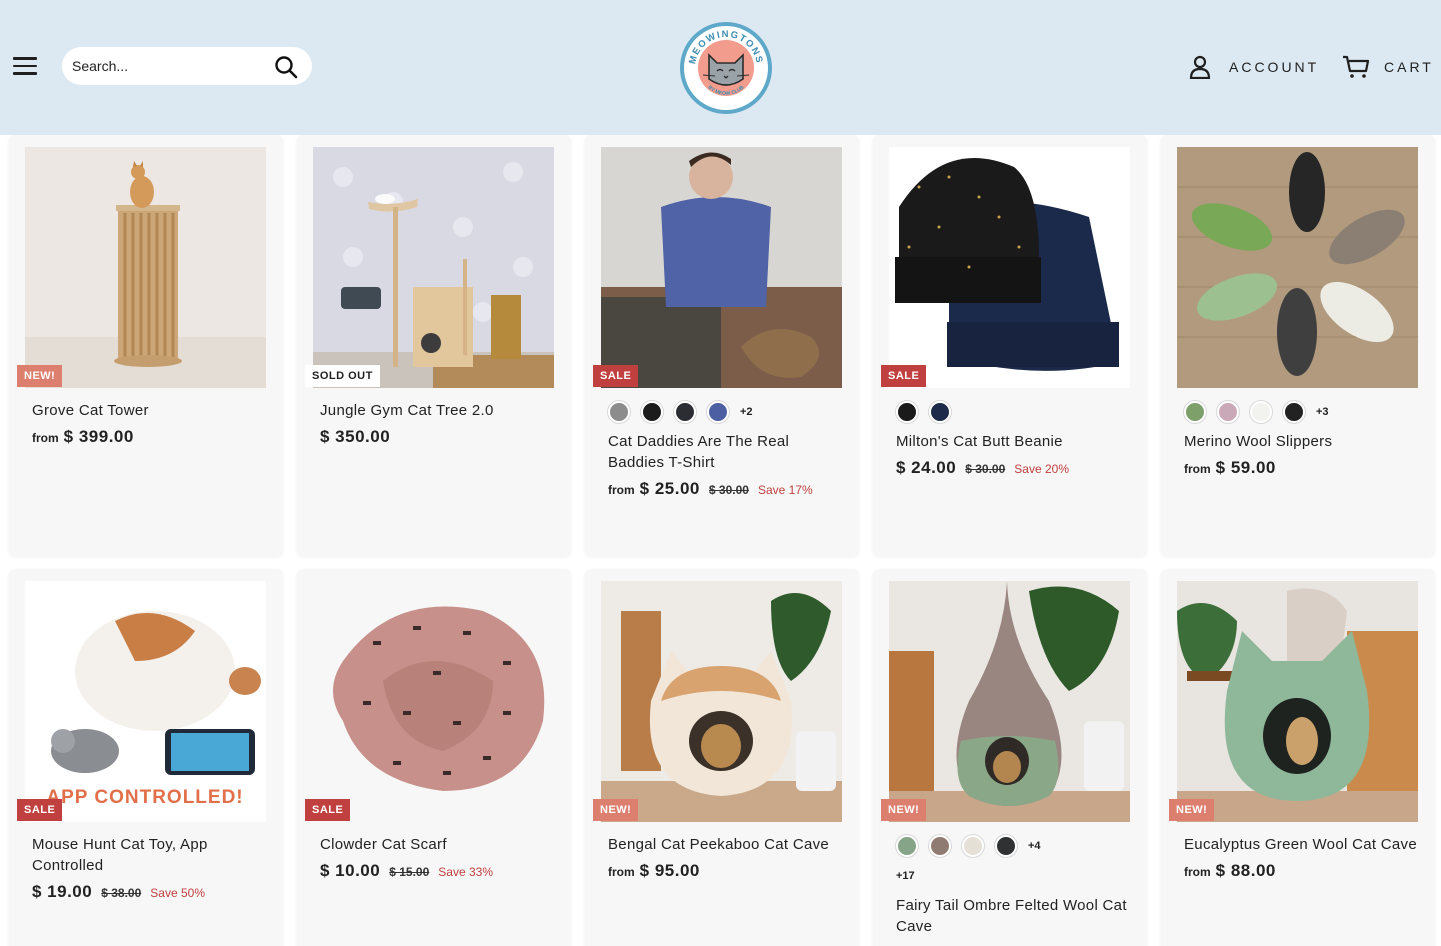 The width and height of the screenshot is (1441, 946). Describe the element at coordinates (746, 412) in the screenshot. I see `more-swatches-count: +2` at that location.